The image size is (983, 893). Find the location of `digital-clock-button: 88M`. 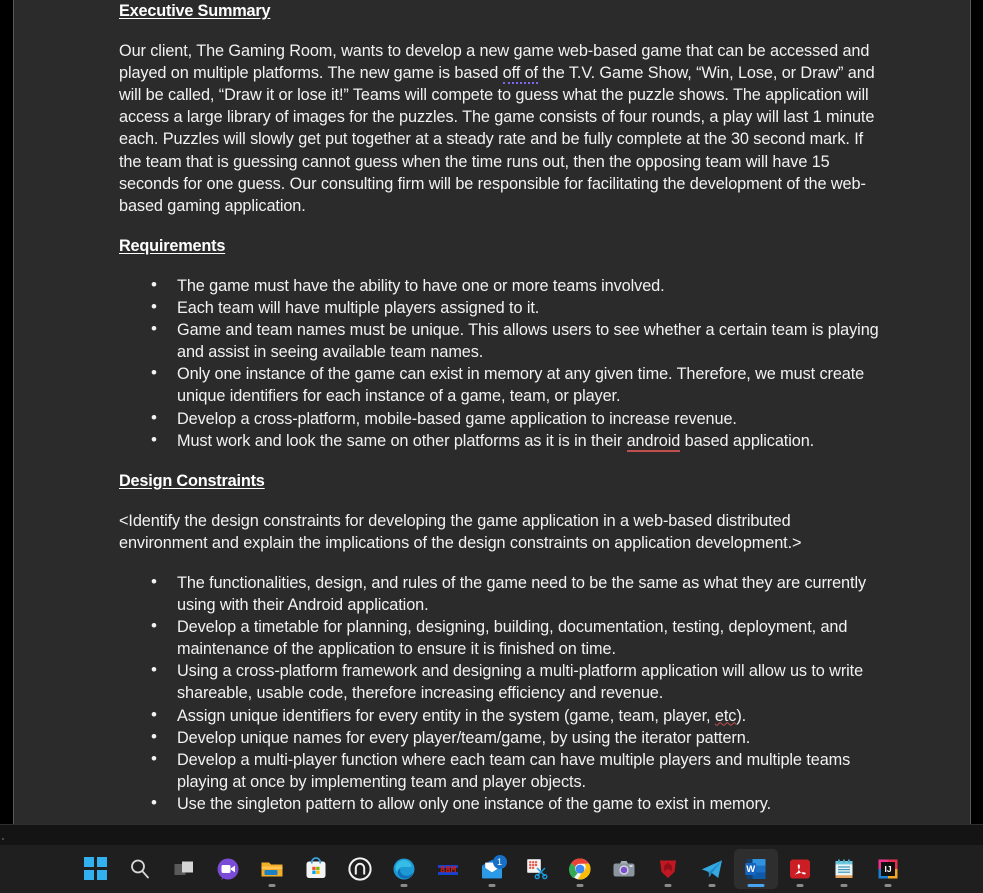

digital-clock-button: 88M is located at coordinates (448, 869).